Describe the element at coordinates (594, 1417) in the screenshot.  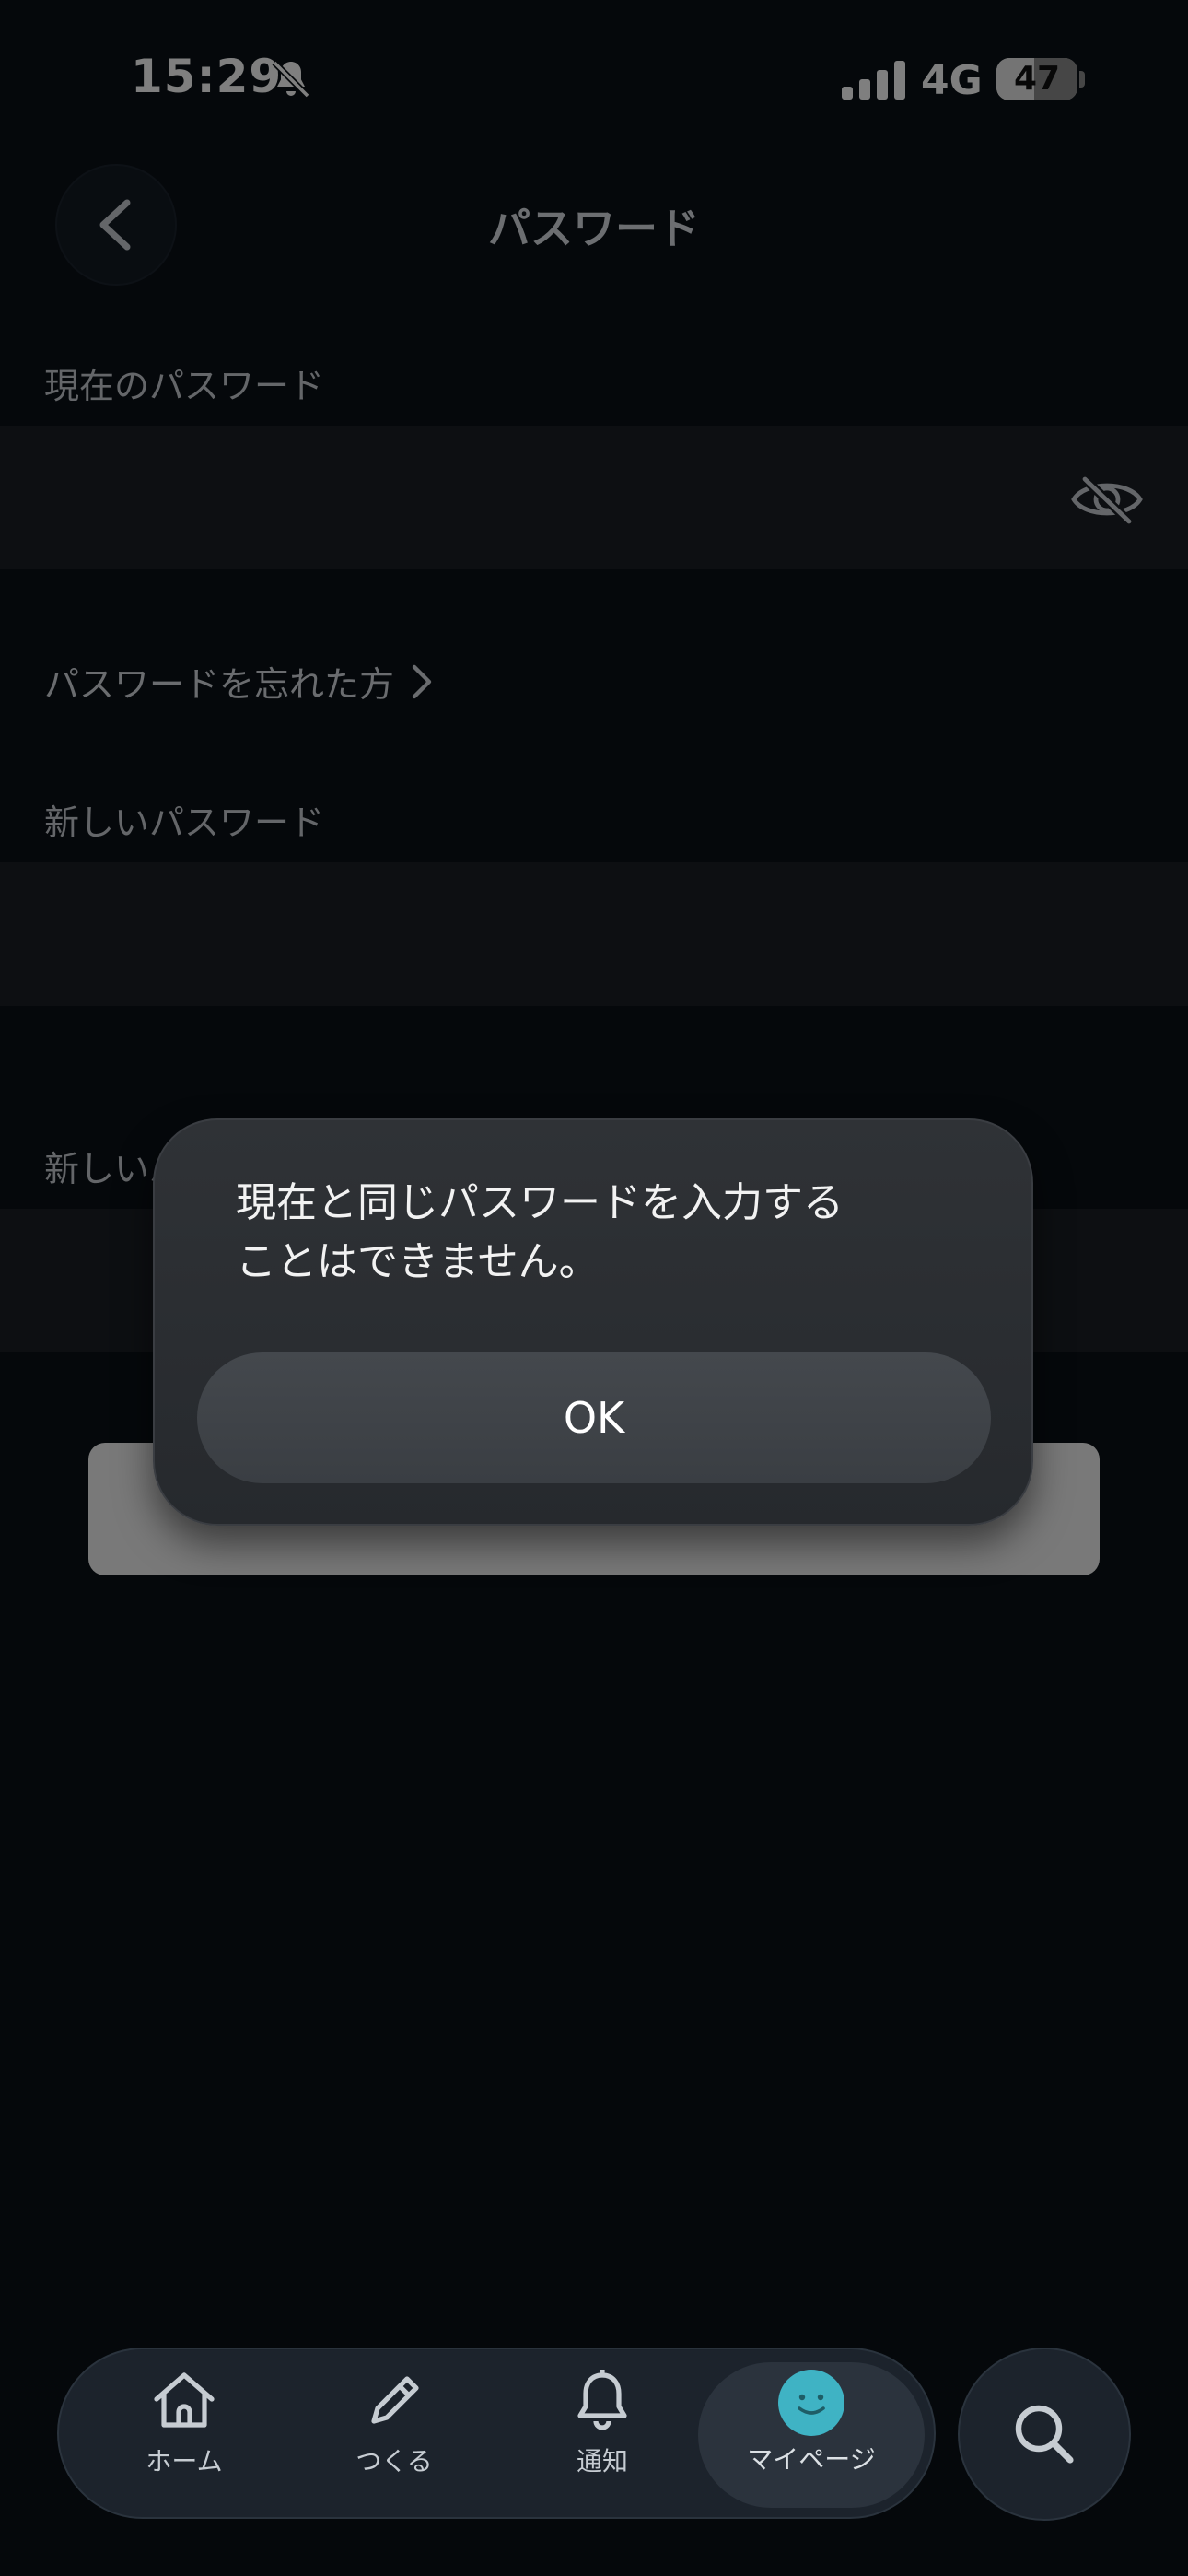
I see `ok-button: OK` at that location.